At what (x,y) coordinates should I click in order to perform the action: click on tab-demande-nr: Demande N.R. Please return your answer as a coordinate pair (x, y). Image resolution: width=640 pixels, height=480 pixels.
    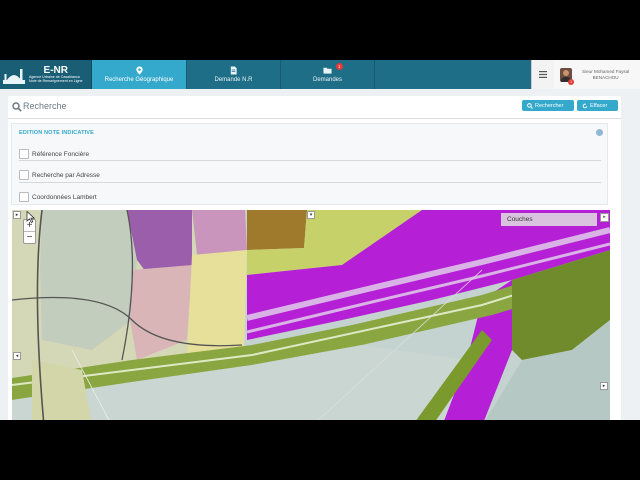
    Looking at the image, I should click on (234, 74).